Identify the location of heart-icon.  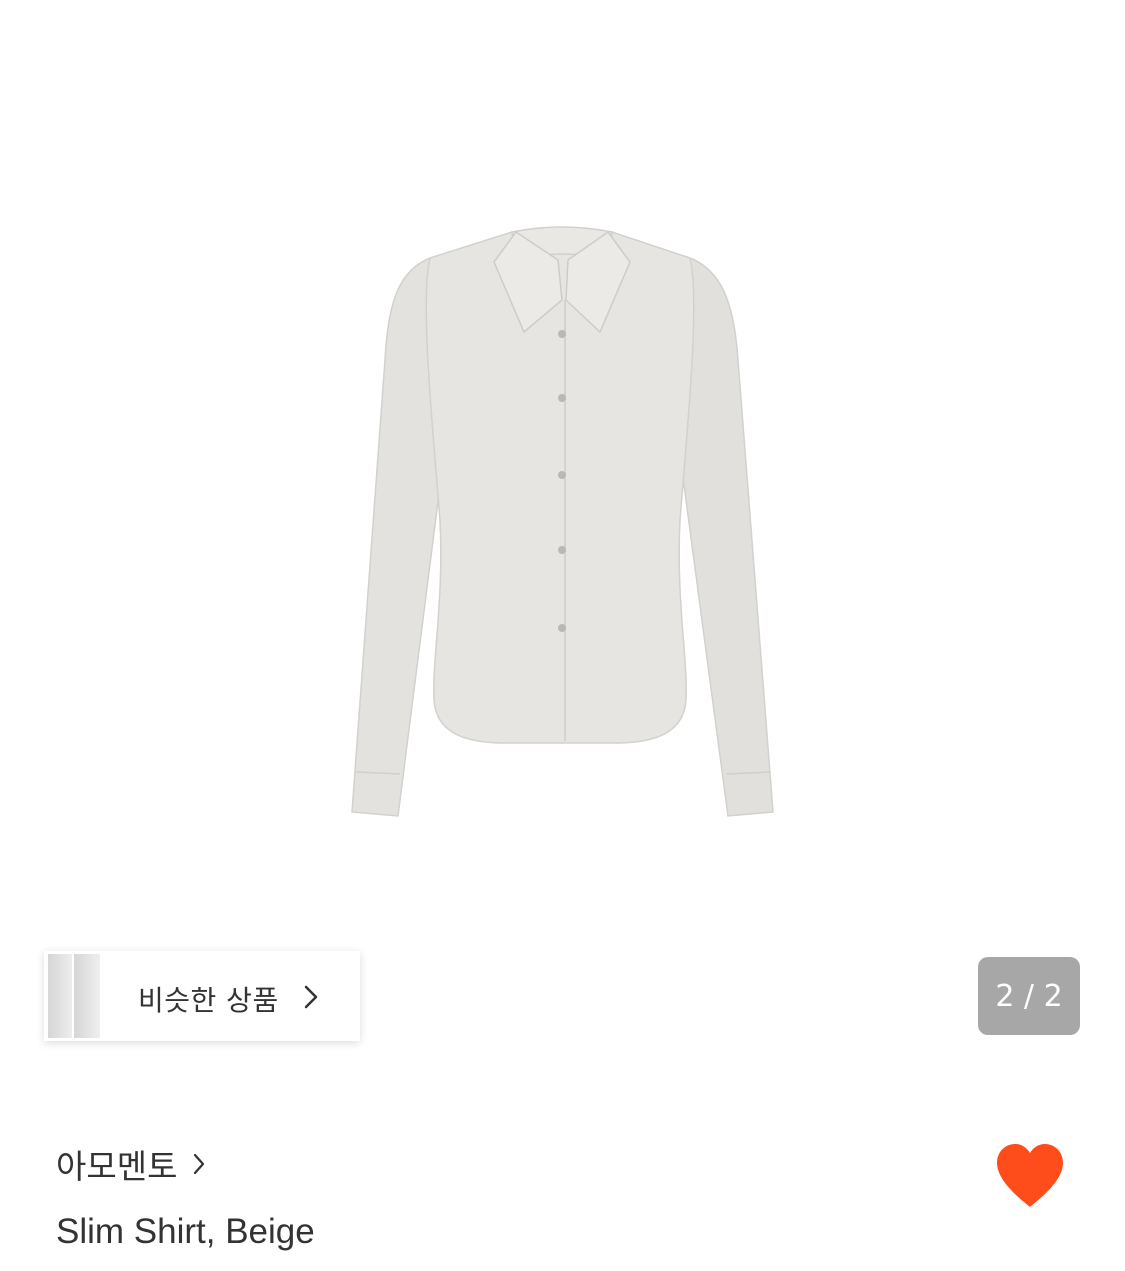
(1030, 1175).